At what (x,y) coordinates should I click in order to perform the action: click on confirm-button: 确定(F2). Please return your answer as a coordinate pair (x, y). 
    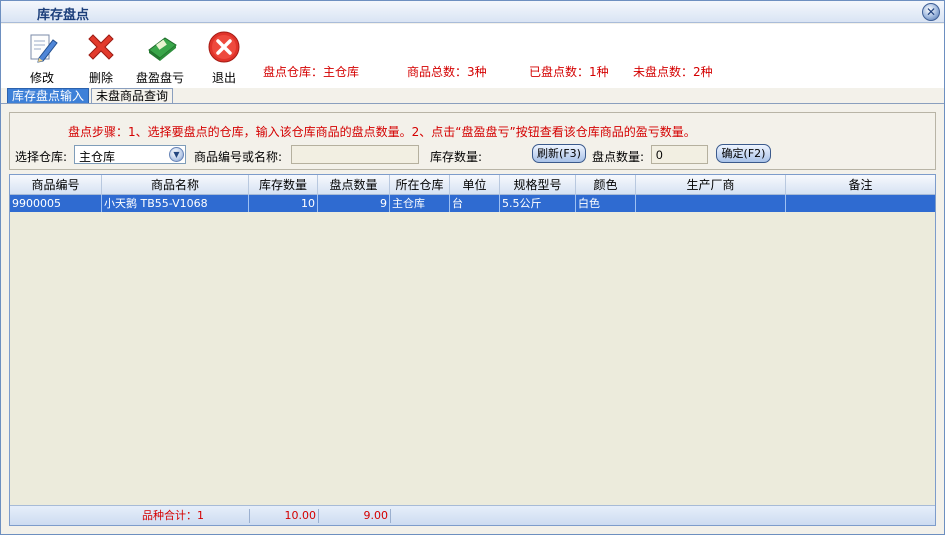
    Looking at the image, I should click on (743, 153).